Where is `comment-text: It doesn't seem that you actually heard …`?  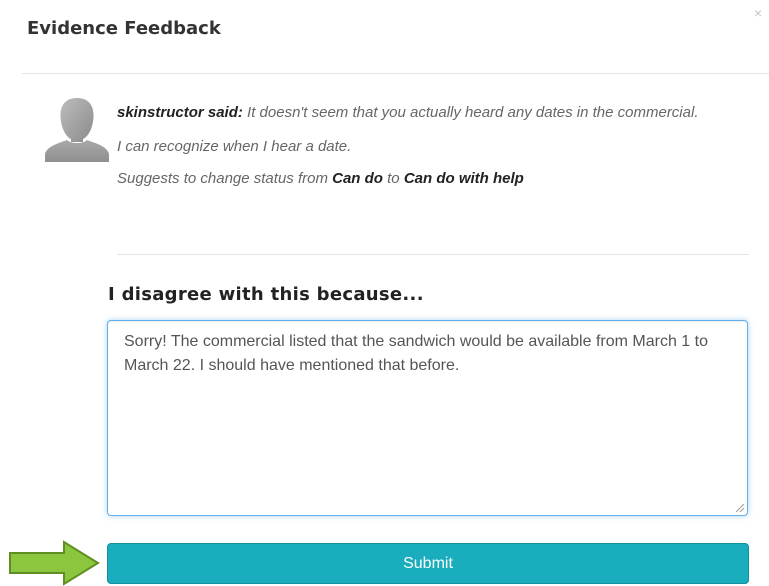 comment-text: It doesn't seem that you actually heard … is located at coordinates (473, 112).